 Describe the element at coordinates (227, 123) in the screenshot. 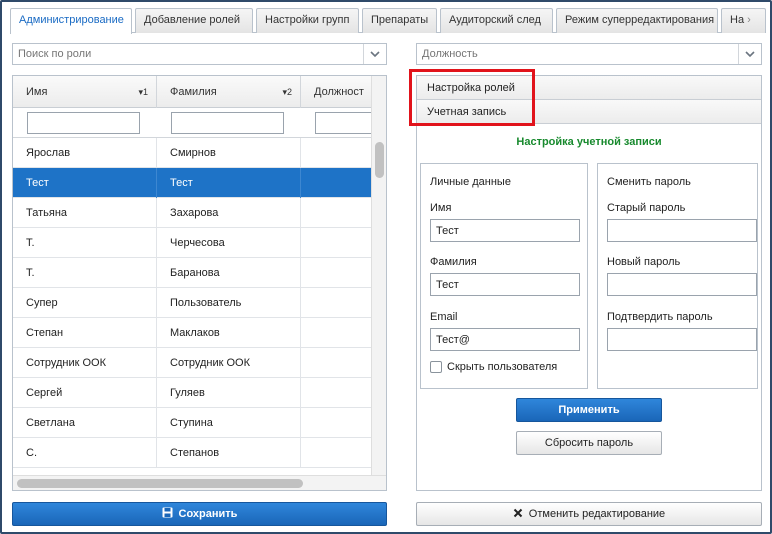

I see `last-name-filter-input` at that location.